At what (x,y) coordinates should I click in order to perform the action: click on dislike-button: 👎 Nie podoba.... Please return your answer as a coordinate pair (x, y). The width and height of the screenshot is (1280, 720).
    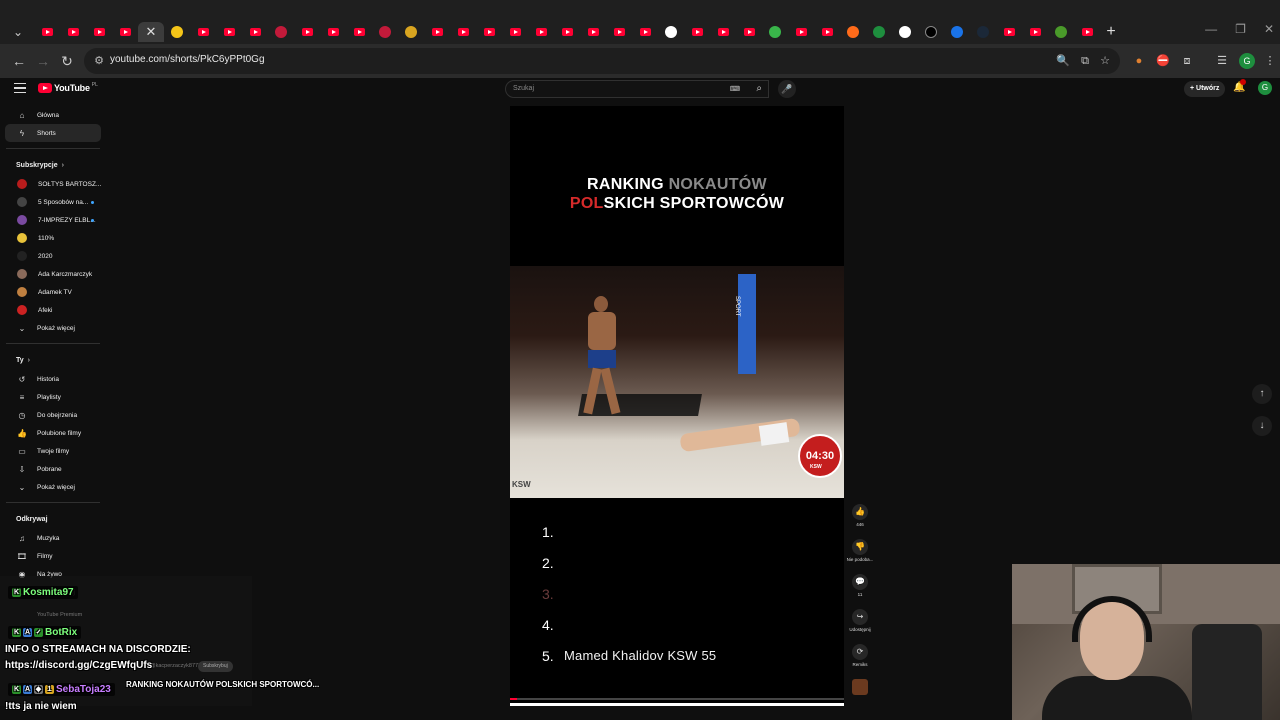
    Looking at the image, I should click on (860, 556).